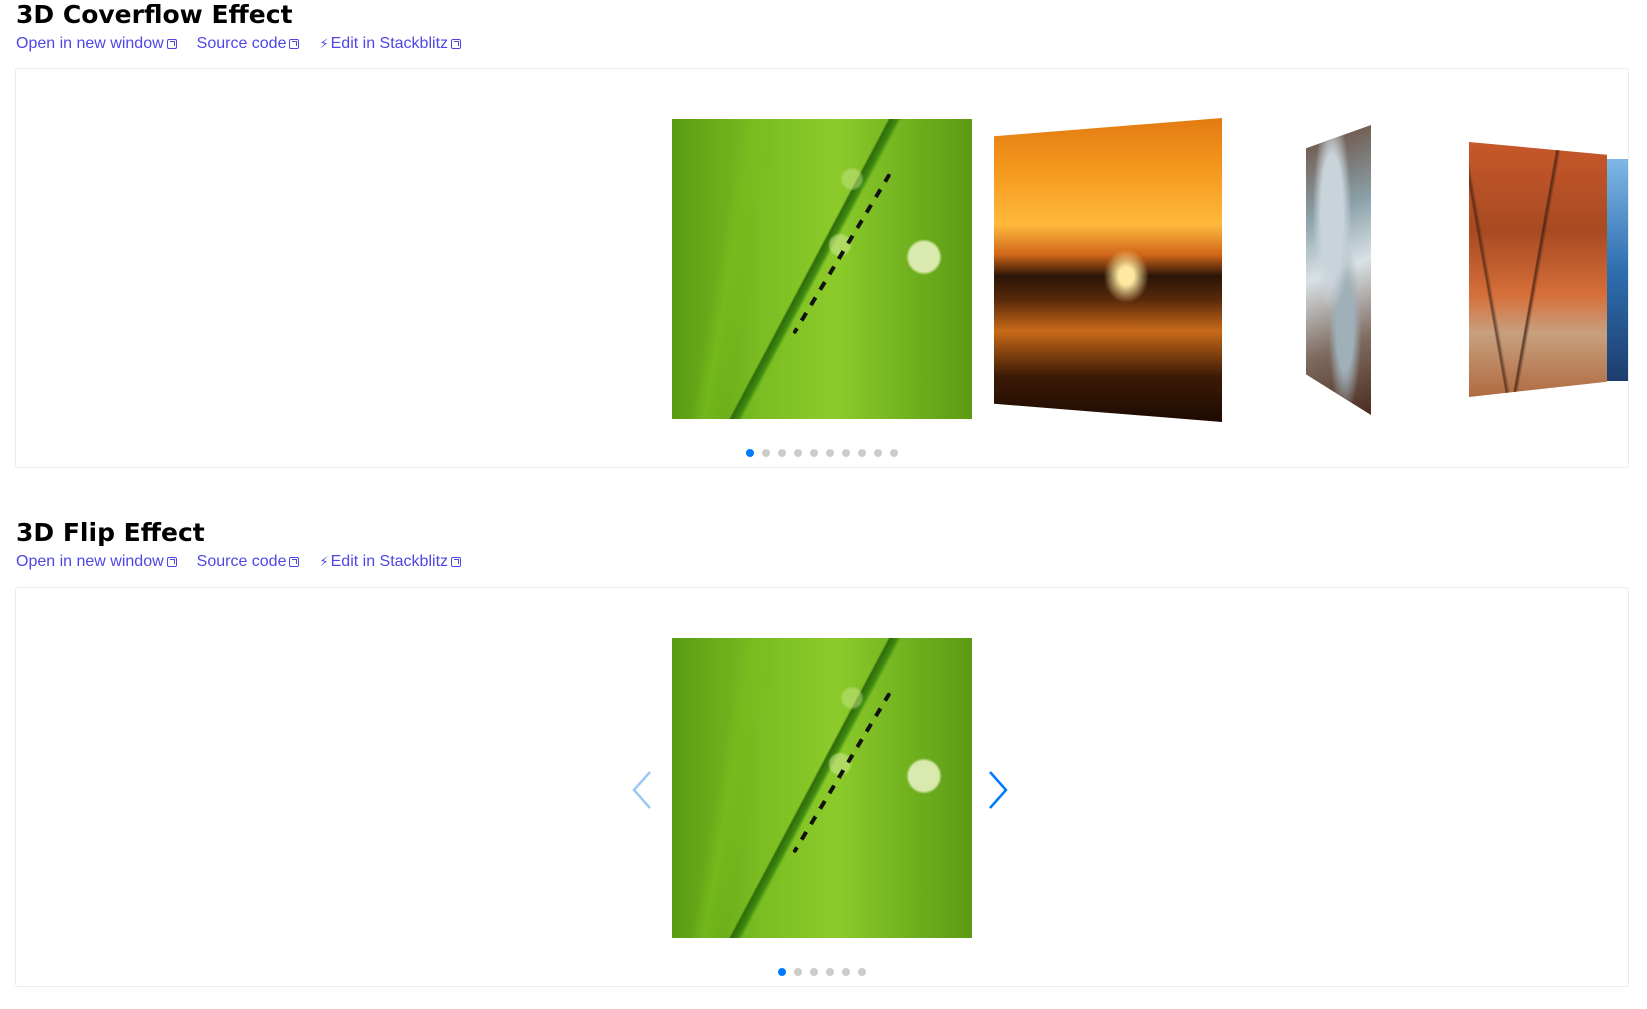  Describe the element at coordinates (1108, 270) in the screenshot. I see `slide-sunset` at that location.